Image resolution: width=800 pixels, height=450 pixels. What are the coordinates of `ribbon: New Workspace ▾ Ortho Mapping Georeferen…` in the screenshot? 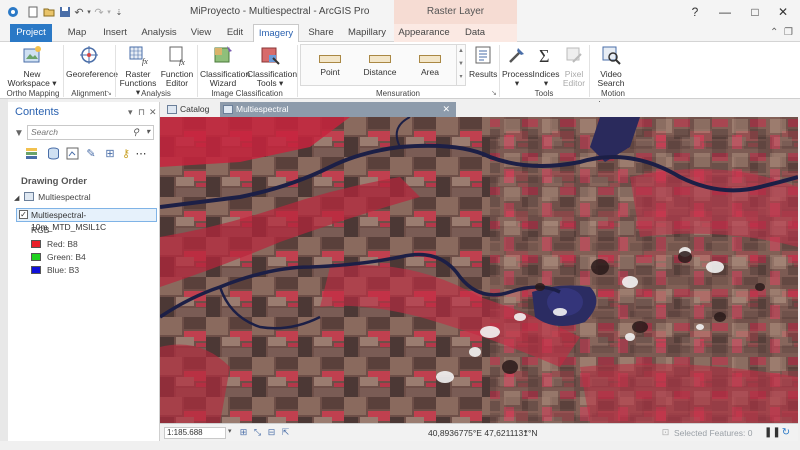 It's located at (400, 75).